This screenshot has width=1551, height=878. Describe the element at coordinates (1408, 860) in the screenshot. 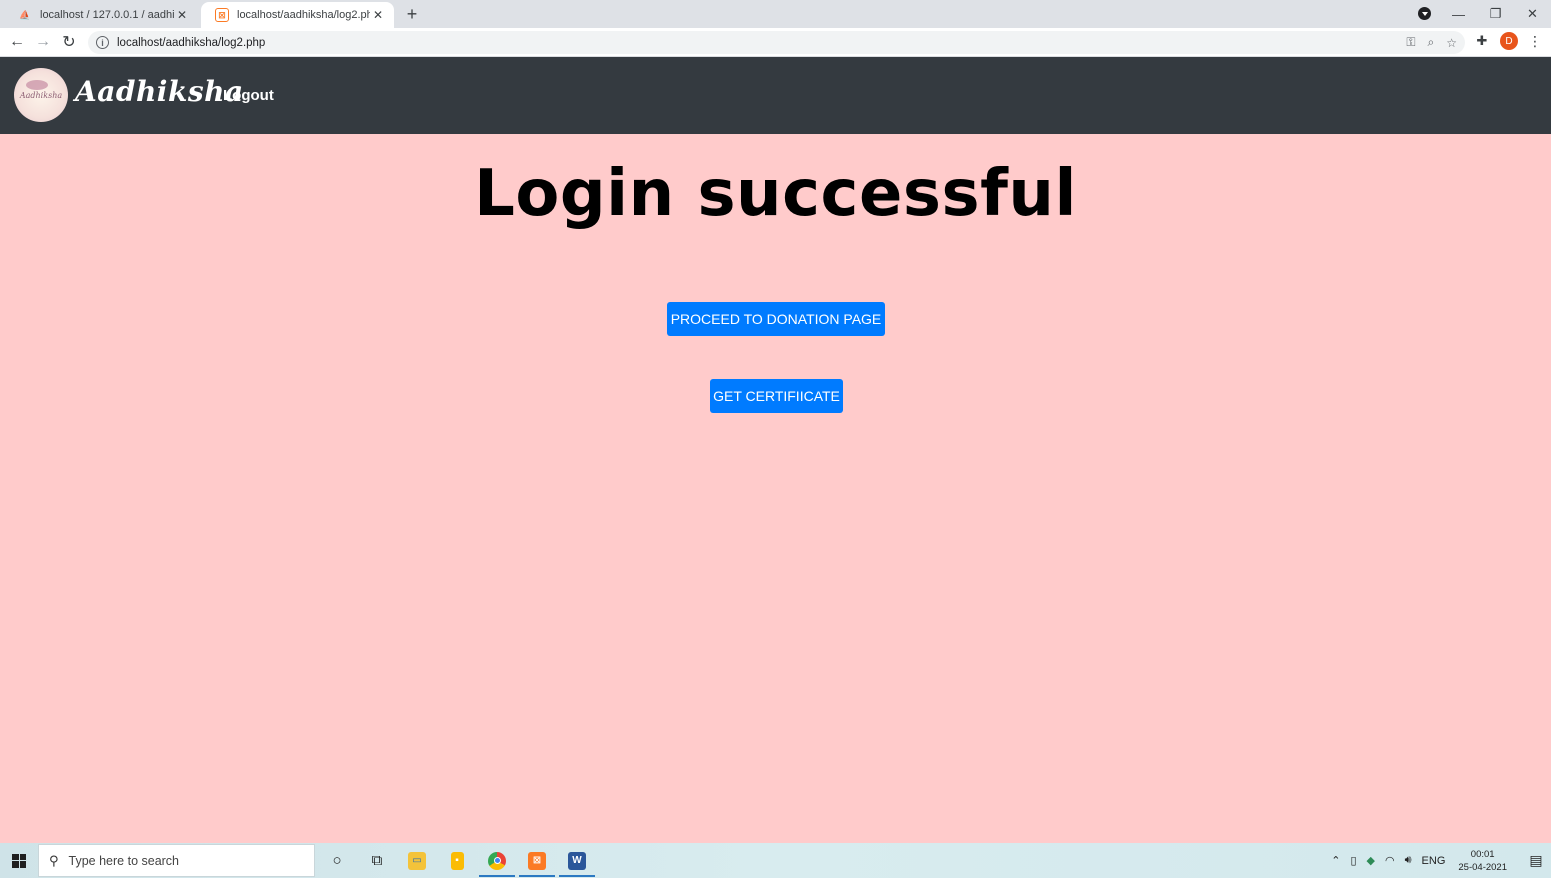

I see `volume-icon: 🔊︎` at that location.